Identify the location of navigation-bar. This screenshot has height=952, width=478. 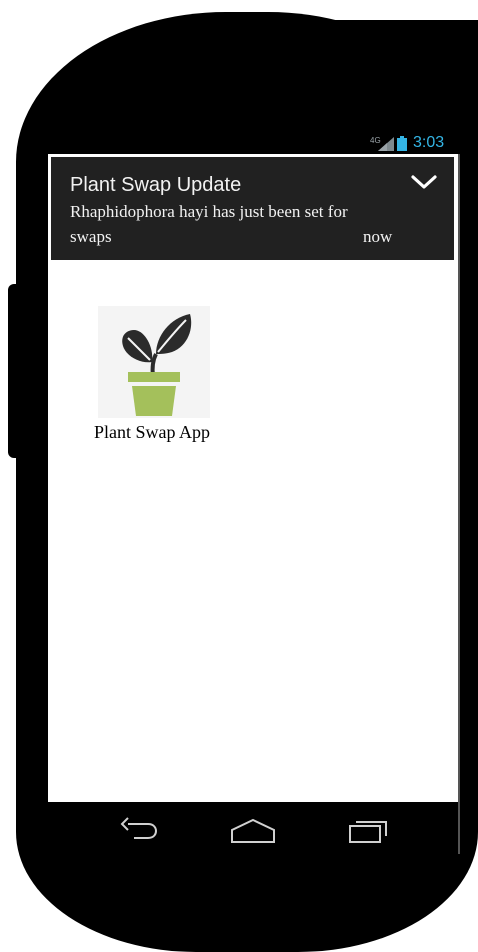
(247, 832).